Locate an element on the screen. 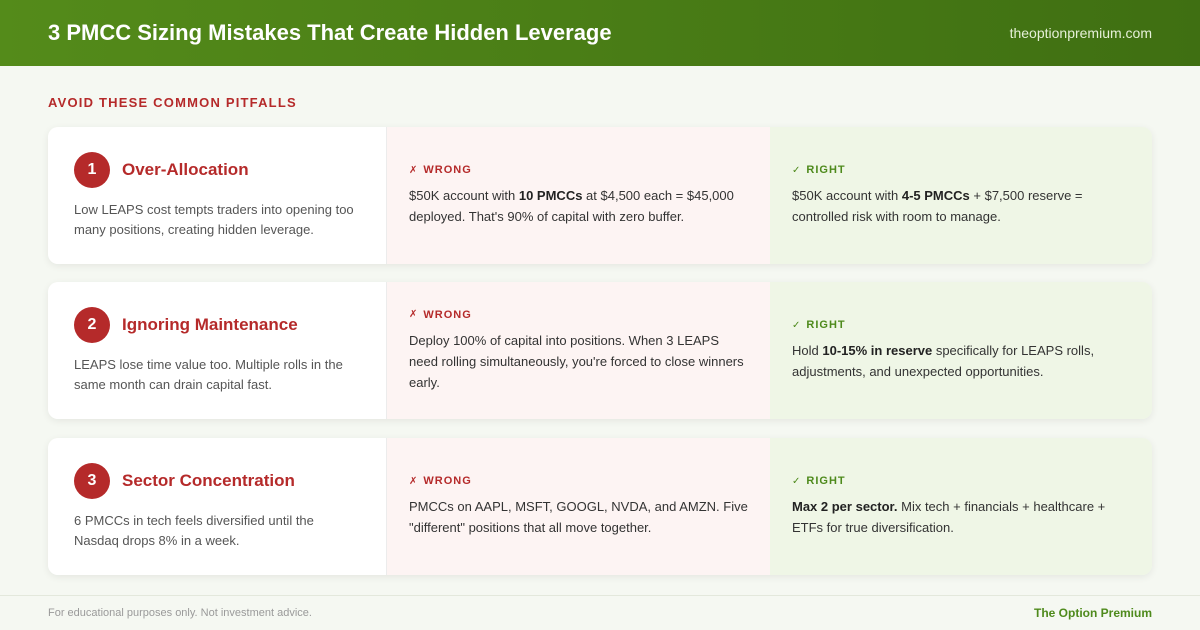 This screenshot has height=630, width=1200. number-badge: 3 is located at coordinates (92, 480).